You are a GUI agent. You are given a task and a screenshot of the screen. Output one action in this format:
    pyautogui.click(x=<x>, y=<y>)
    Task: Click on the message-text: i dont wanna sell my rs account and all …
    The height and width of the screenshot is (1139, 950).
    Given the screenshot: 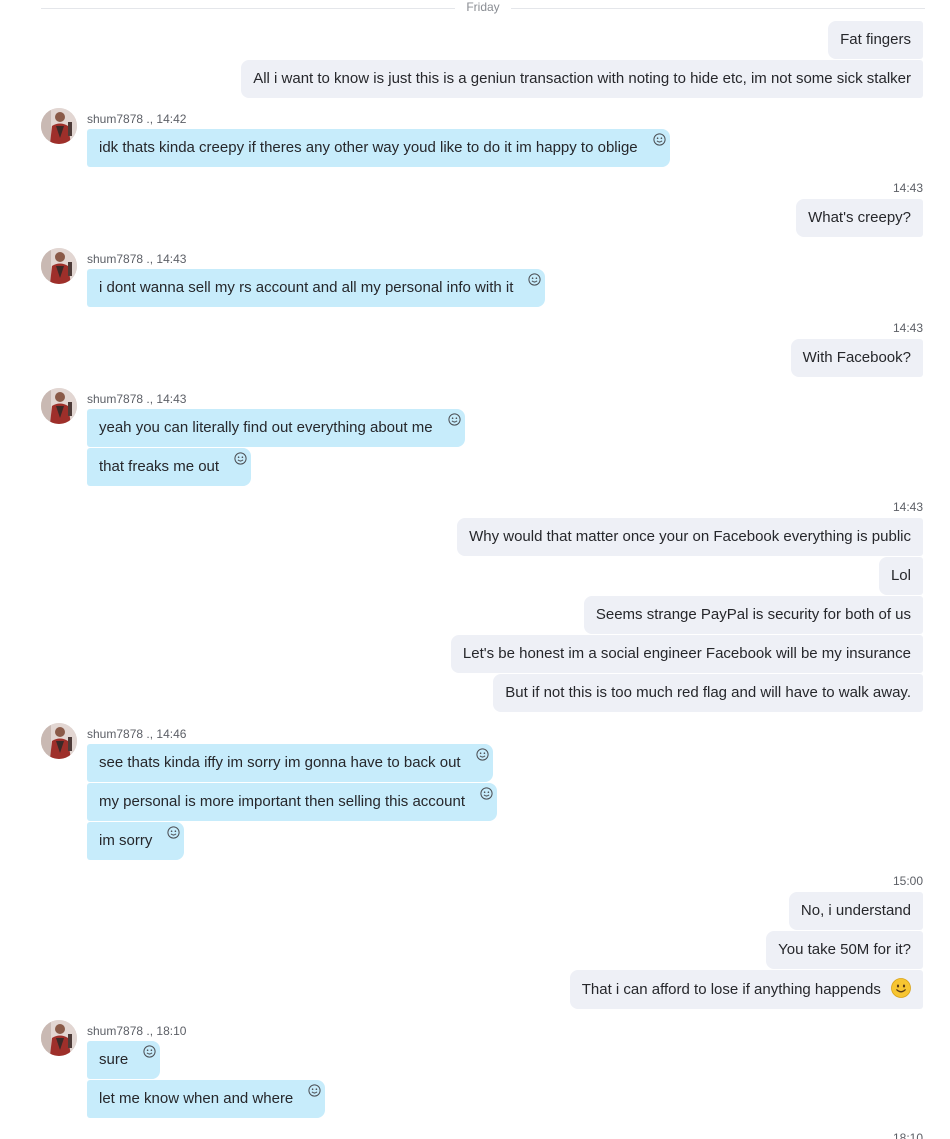 What is the action you would take?
    pyautogui.click(x=306, y=287)
    